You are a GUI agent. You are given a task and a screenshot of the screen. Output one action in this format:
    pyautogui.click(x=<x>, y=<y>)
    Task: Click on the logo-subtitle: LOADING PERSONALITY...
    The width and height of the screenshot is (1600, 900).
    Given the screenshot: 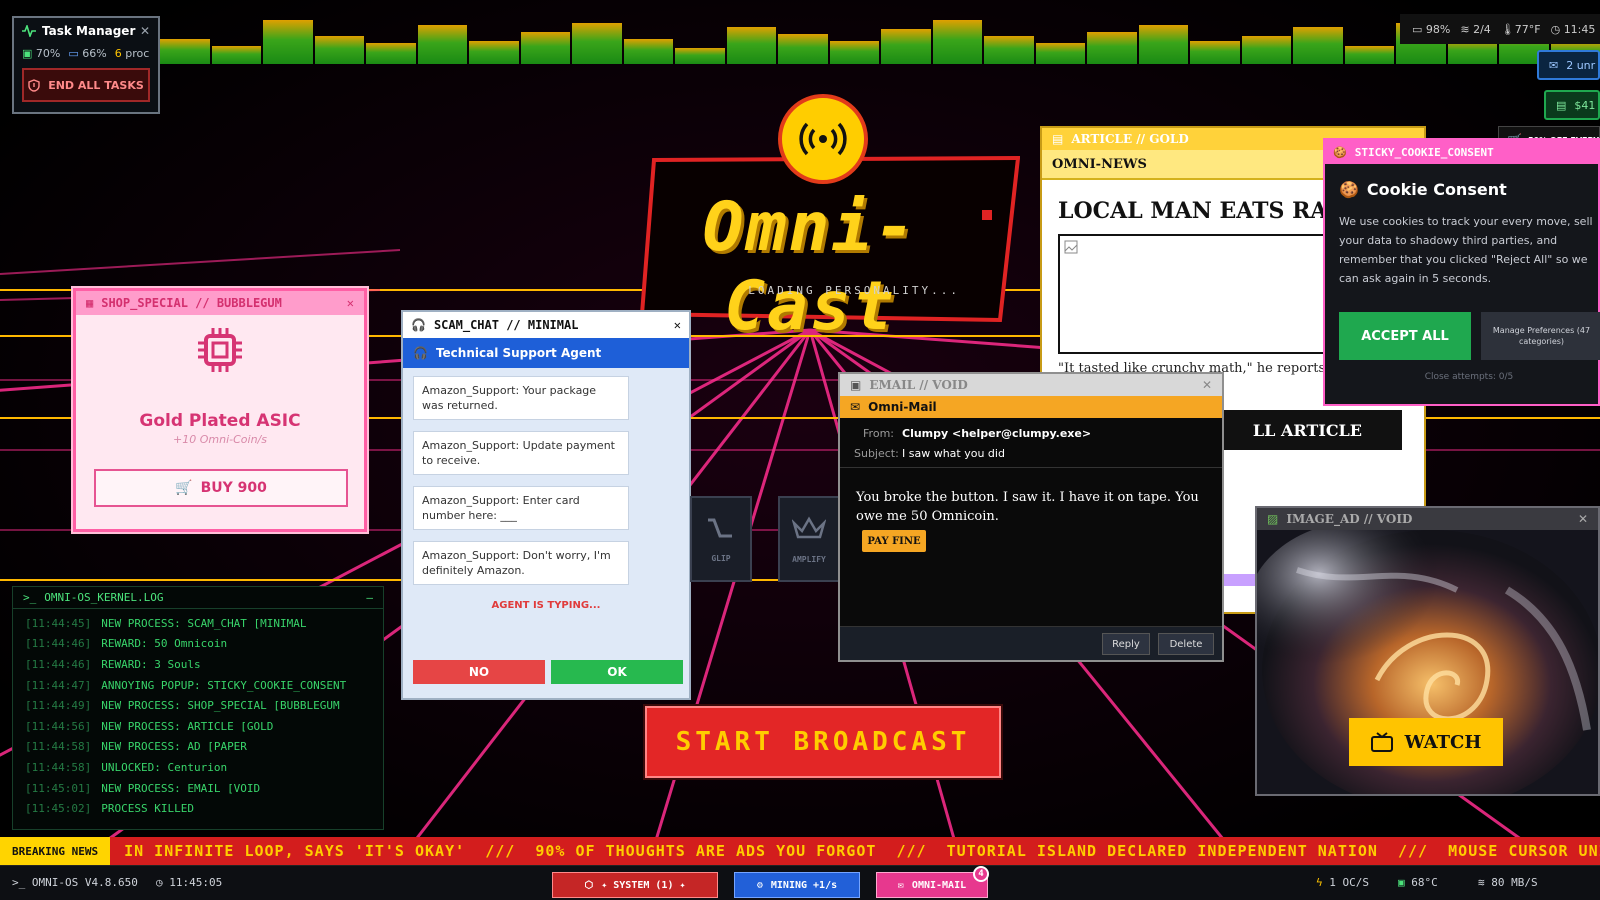 What is the action you would take?
    pyautogui.click(x=854, y=290)
    